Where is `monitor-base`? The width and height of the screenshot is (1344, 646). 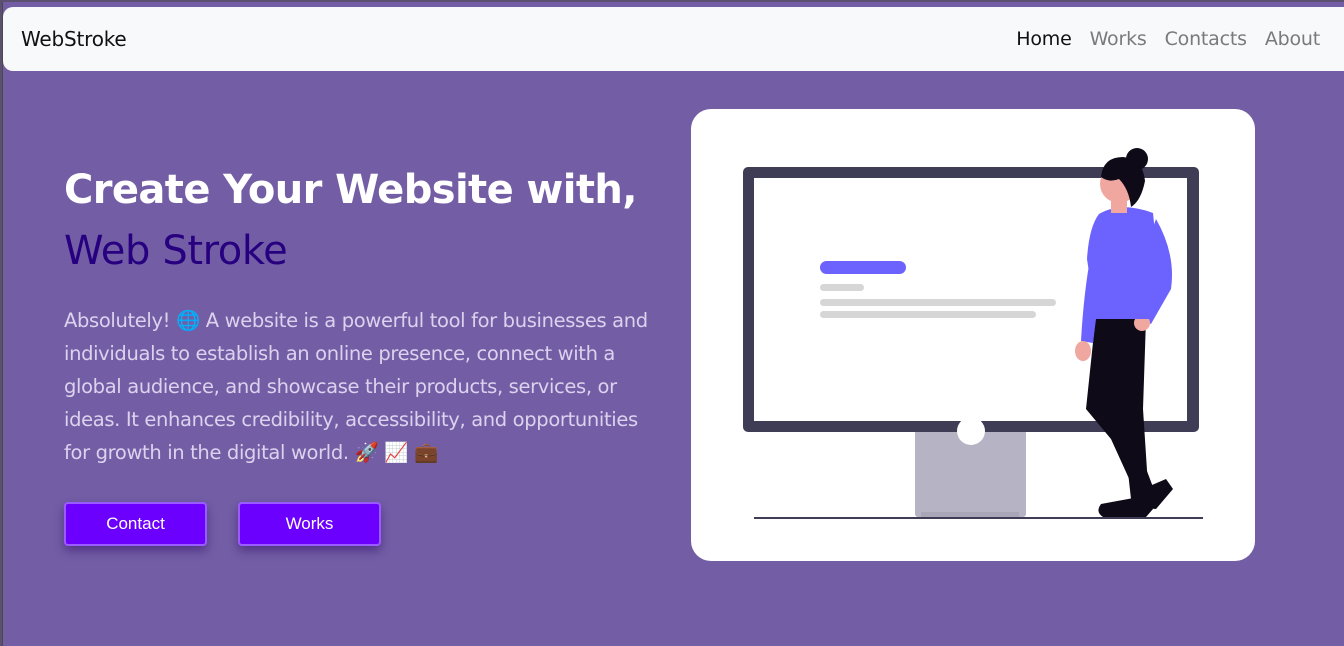 monitor-base is located at coordinates (970, 514).